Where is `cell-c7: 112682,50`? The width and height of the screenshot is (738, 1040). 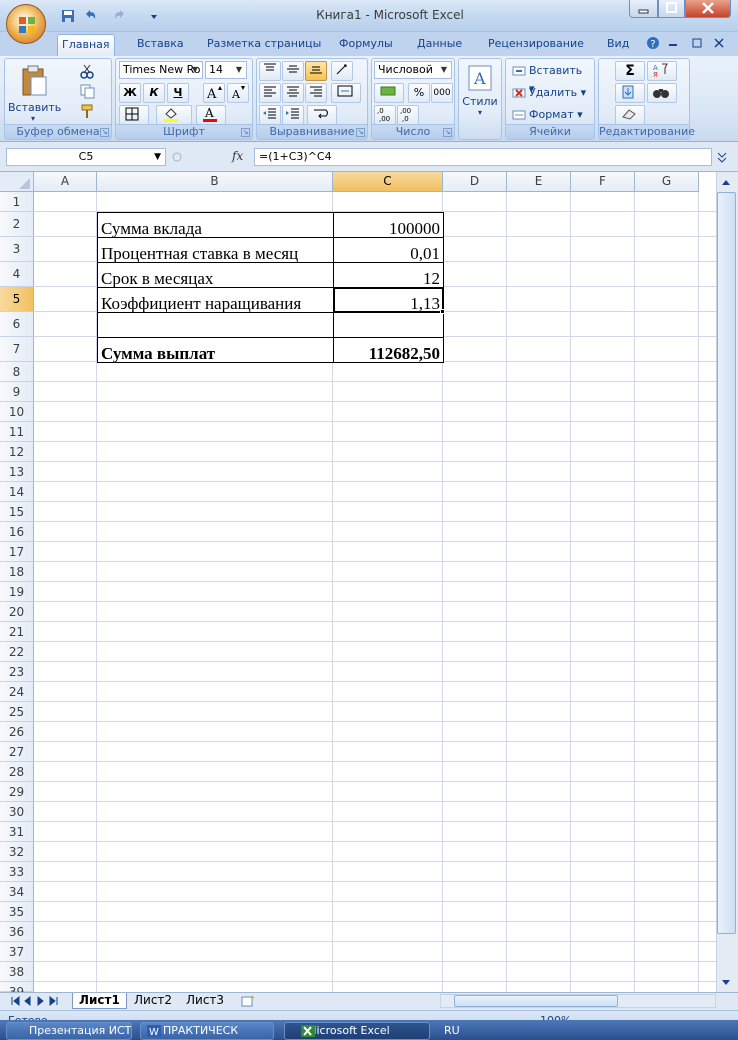
cell-c7: 112682,50 is located at coordinates (388, 350).